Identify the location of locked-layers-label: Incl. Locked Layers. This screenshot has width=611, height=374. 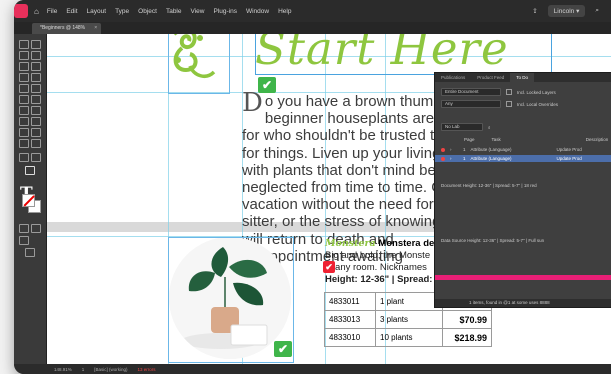
(536, 92).